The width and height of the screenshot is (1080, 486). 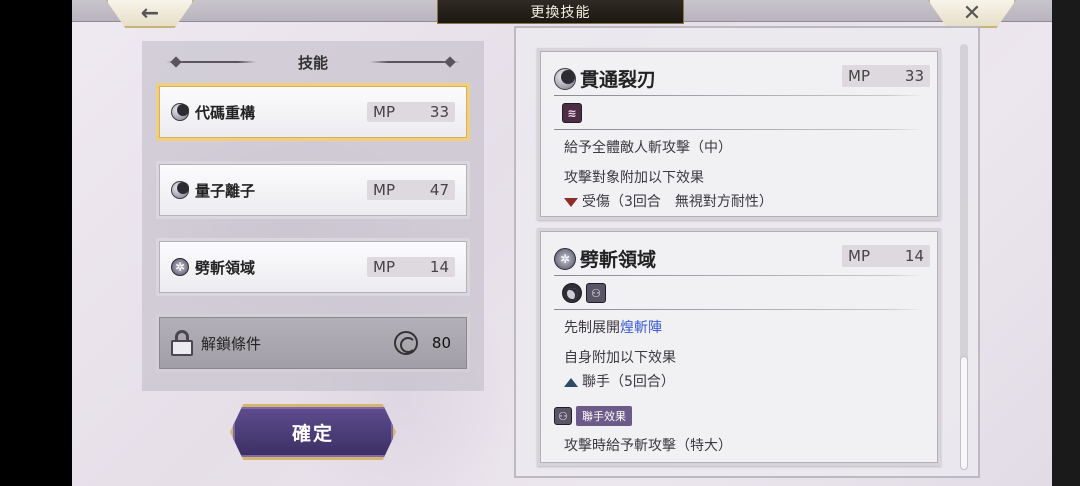 What do you see at coordinates (1066, 243) in the screenshot?
I see `screen-edge` at bounding box center [1066, 243].